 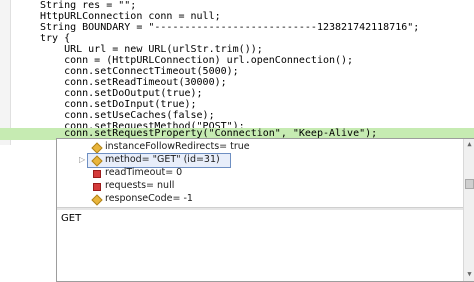 What do you see at coordinates (260, 186) in the screenshot?
I see `tree-row-requests: requests= null` at bounding box center [260, 186].